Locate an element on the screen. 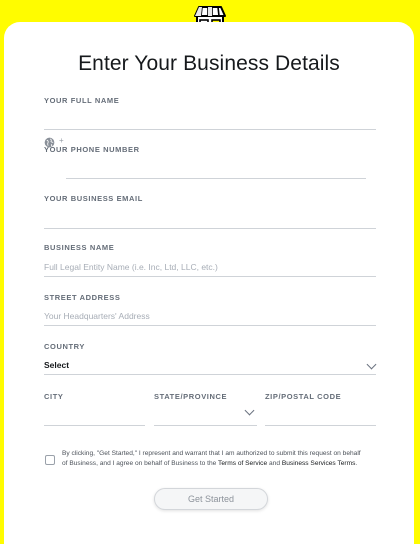 The height and width of the screenshot is (544, 420). page-title: Enter Your Business Details is located at coordinates (209, 63).